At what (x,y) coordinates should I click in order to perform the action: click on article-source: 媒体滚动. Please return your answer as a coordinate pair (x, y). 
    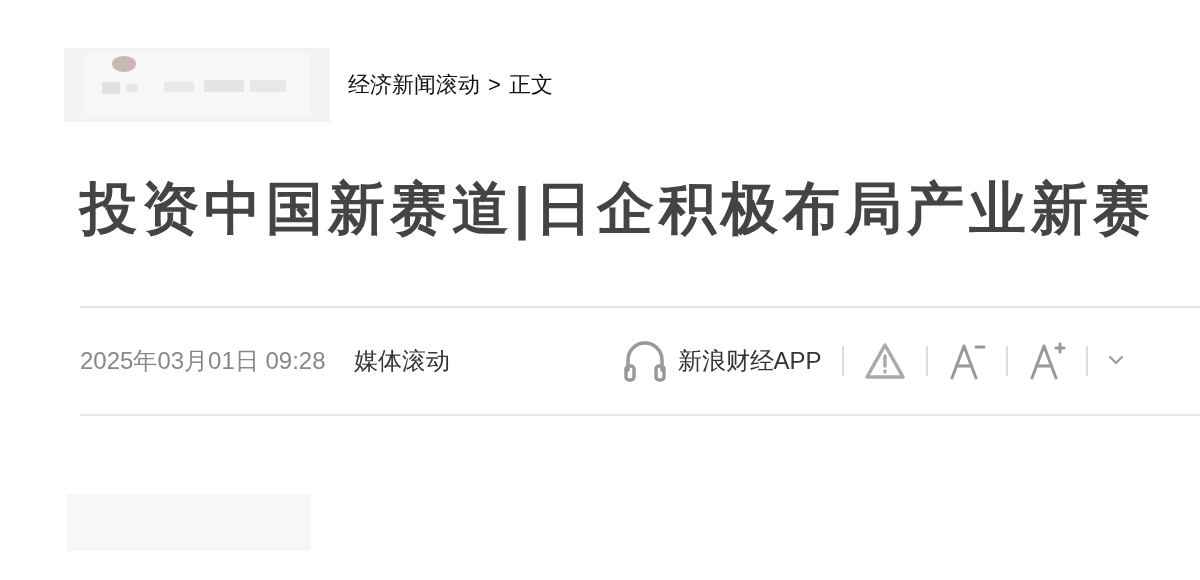
    Looking at the image, I should click on (401, 361).